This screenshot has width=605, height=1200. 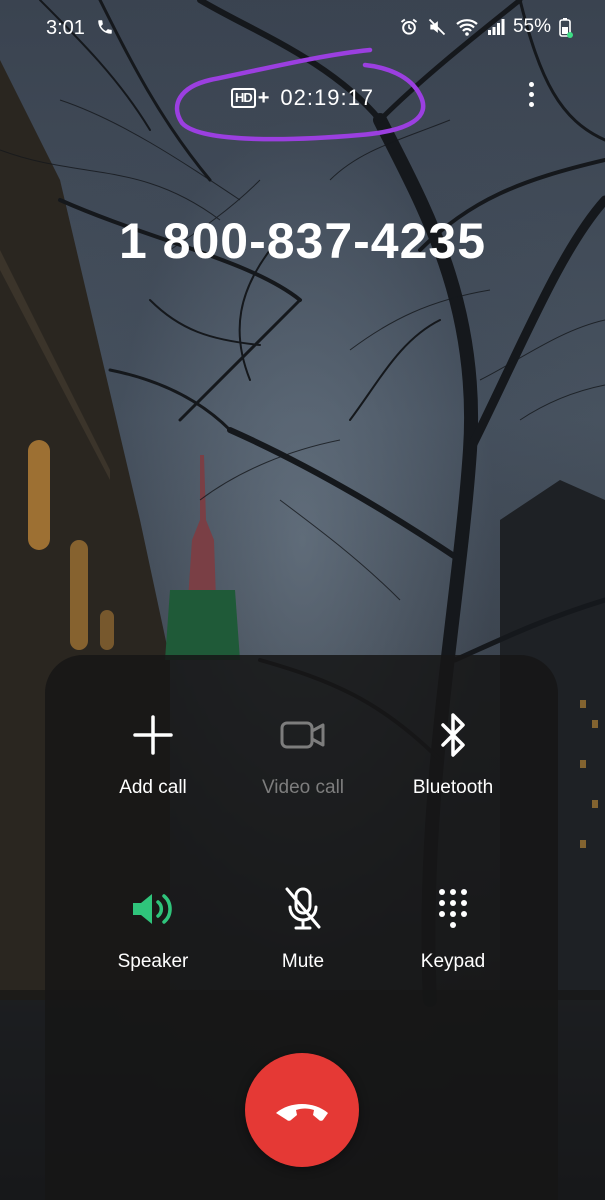 I want to click on bluetooth-label: Bluetooth, so click(x=453, y=787).